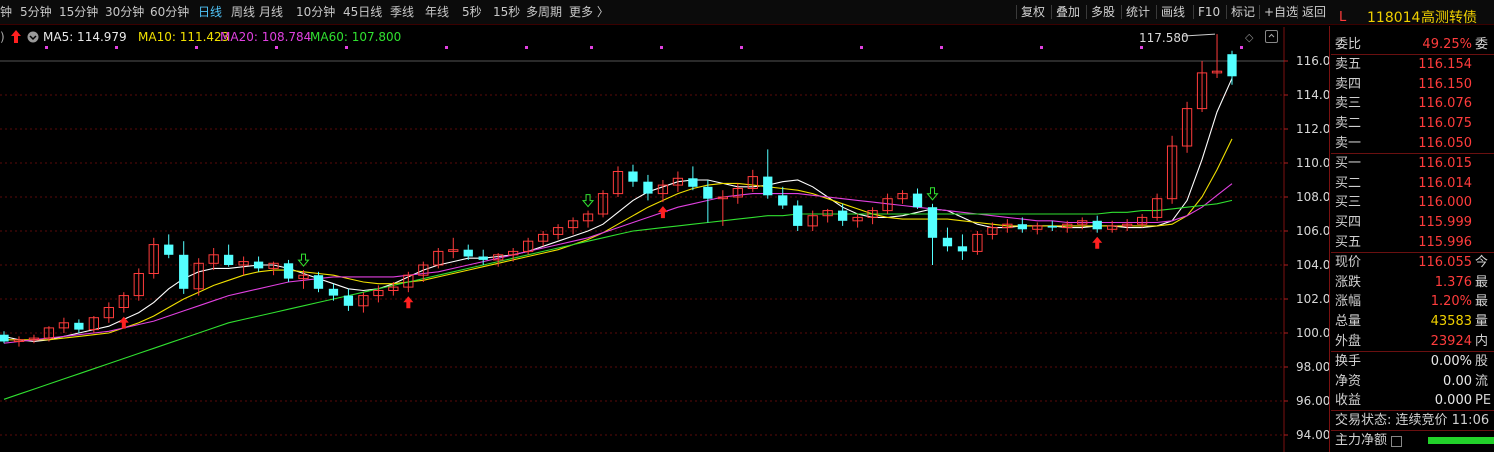 The image size is (1494, 452). I want to click on row-value: 116.075, so click(1445, 124).